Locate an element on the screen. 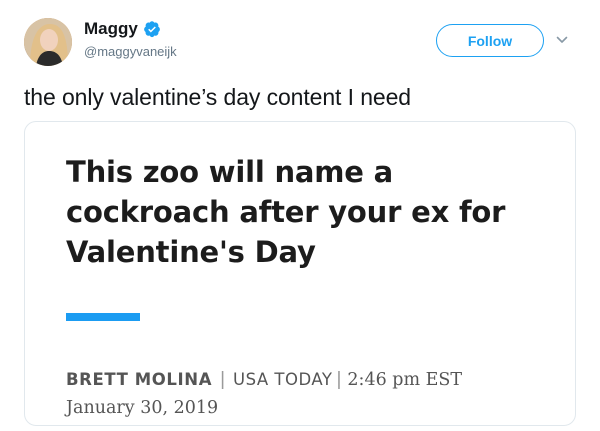 The width and height of the screenshot is (600, 431). user-name: Maggy is located at coordinates (122, 29).